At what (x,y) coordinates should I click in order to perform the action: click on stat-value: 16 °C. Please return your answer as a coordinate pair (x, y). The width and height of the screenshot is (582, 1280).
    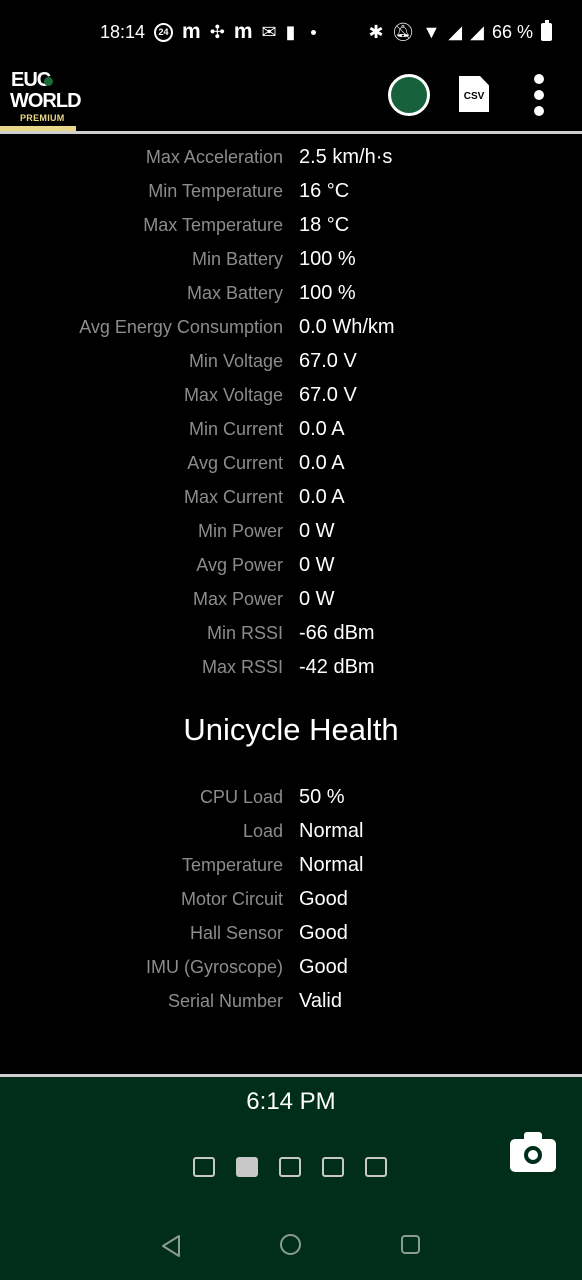
    Looking at the image, I should click on (324, 190).